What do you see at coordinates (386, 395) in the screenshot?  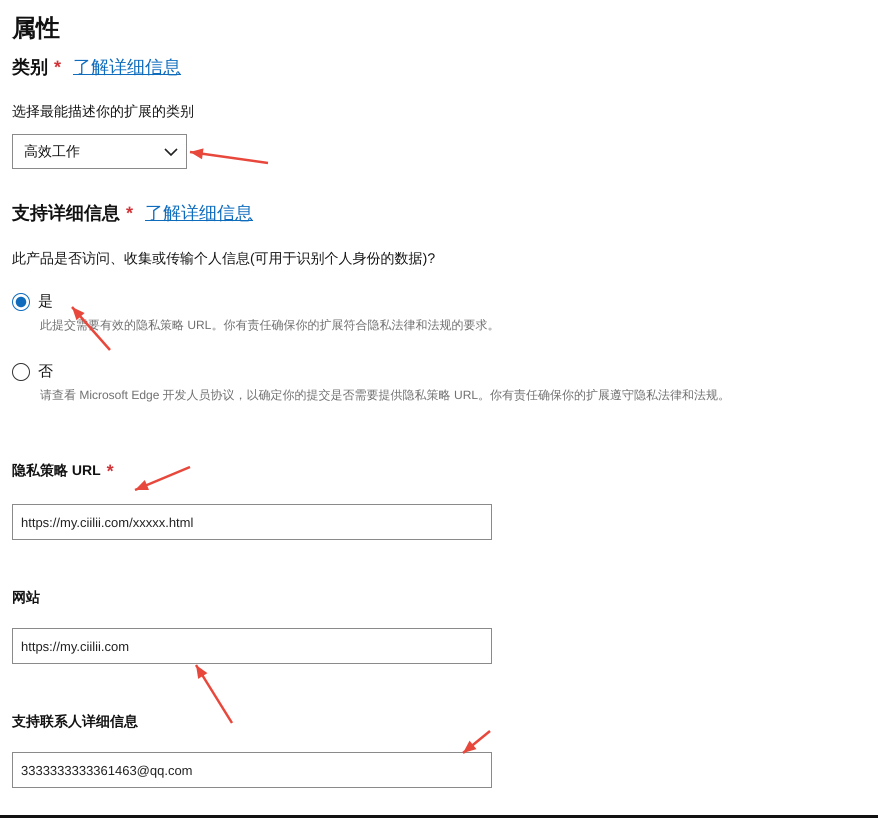 I see `option-description: 请查看 Microsoft Edge 开发人员协议，以确定你的提交是否需要提供隐私策略 URL。你有责任确保你的扩展遵守隐私法律和法规。` at bounding box center [386, 395].